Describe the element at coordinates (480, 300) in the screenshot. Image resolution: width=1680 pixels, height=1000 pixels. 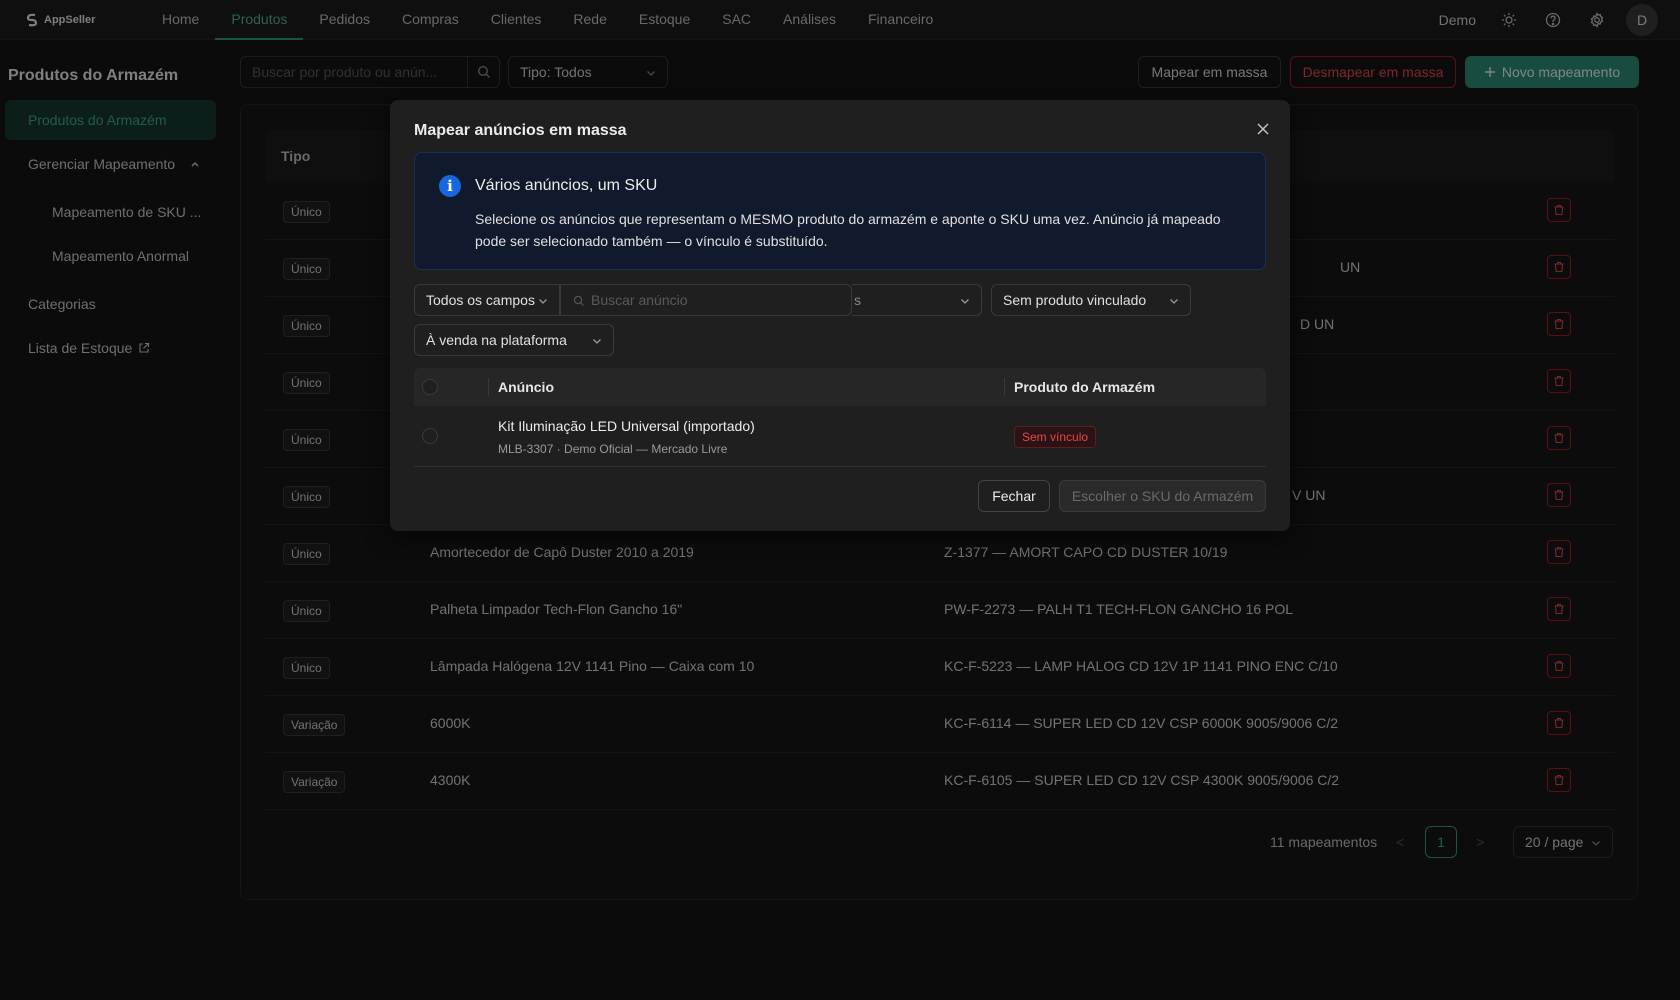
I see `field-select-value: Todos os campos` at that location.